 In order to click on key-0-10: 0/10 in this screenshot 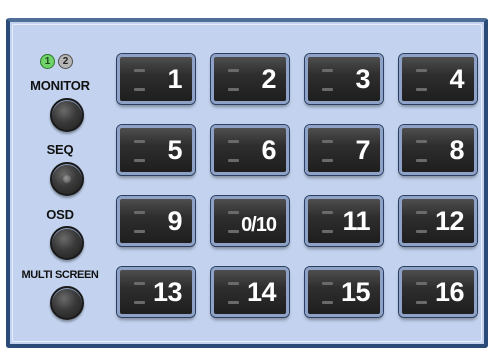, I will do `click(250, 221)`.